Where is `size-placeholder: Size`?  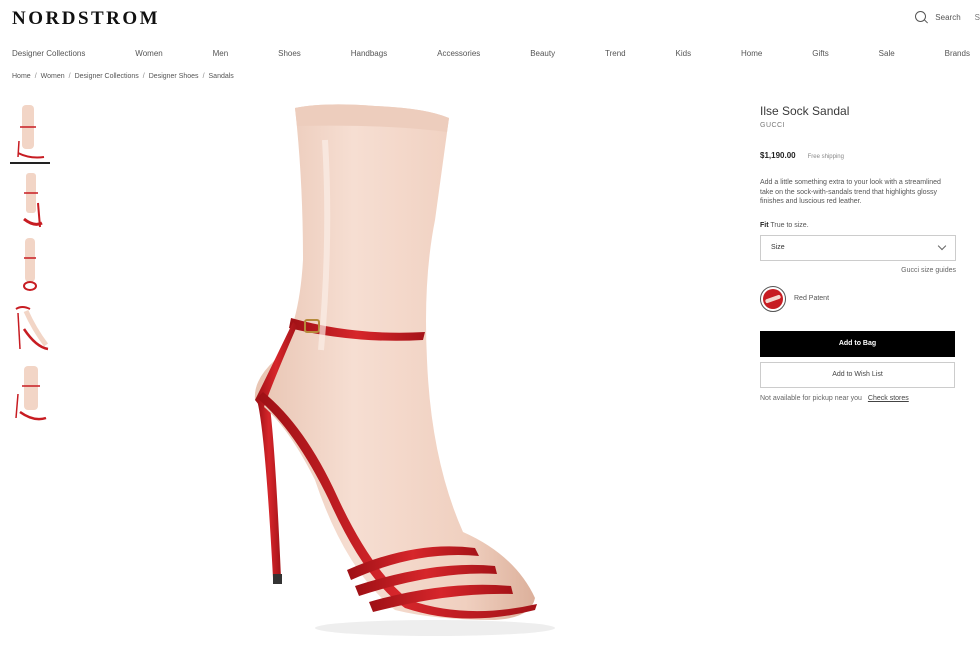 size-placeholder: Size is located at coordinates (778, 247).